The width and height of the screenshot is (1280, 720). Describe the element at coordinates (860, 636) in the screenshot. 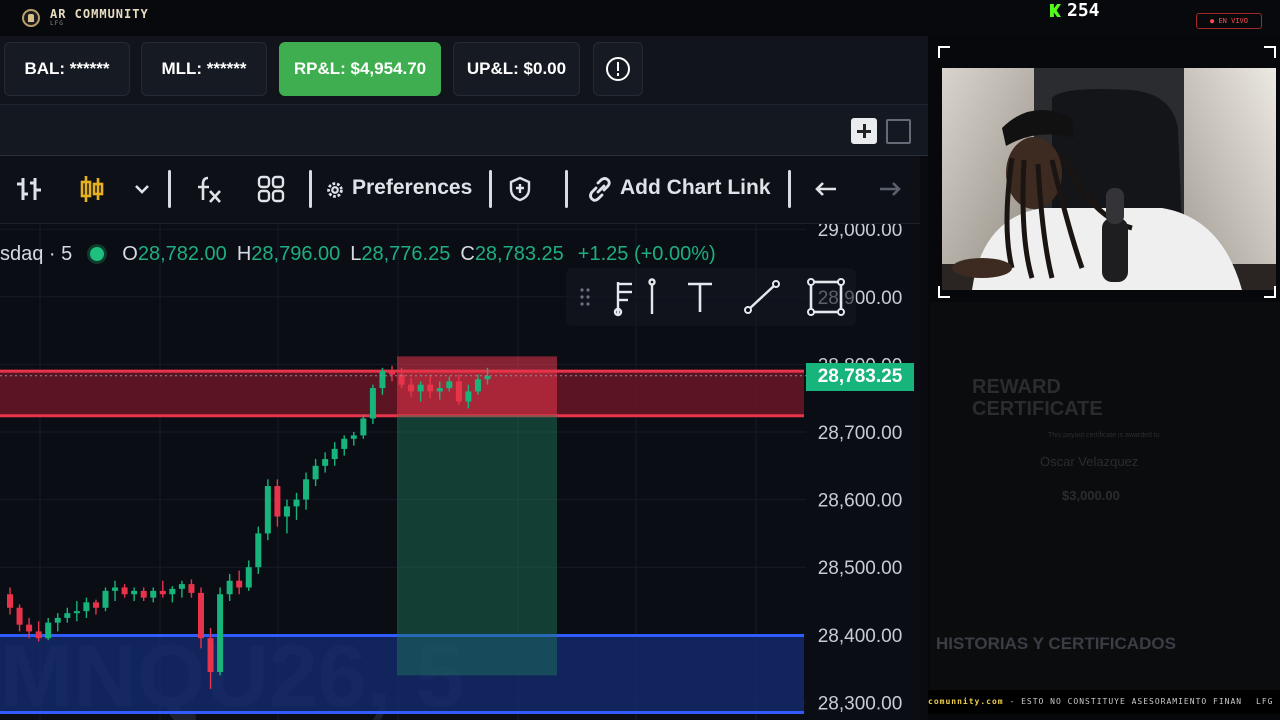

I see `price-axis-label: 28,400.00` at that location.